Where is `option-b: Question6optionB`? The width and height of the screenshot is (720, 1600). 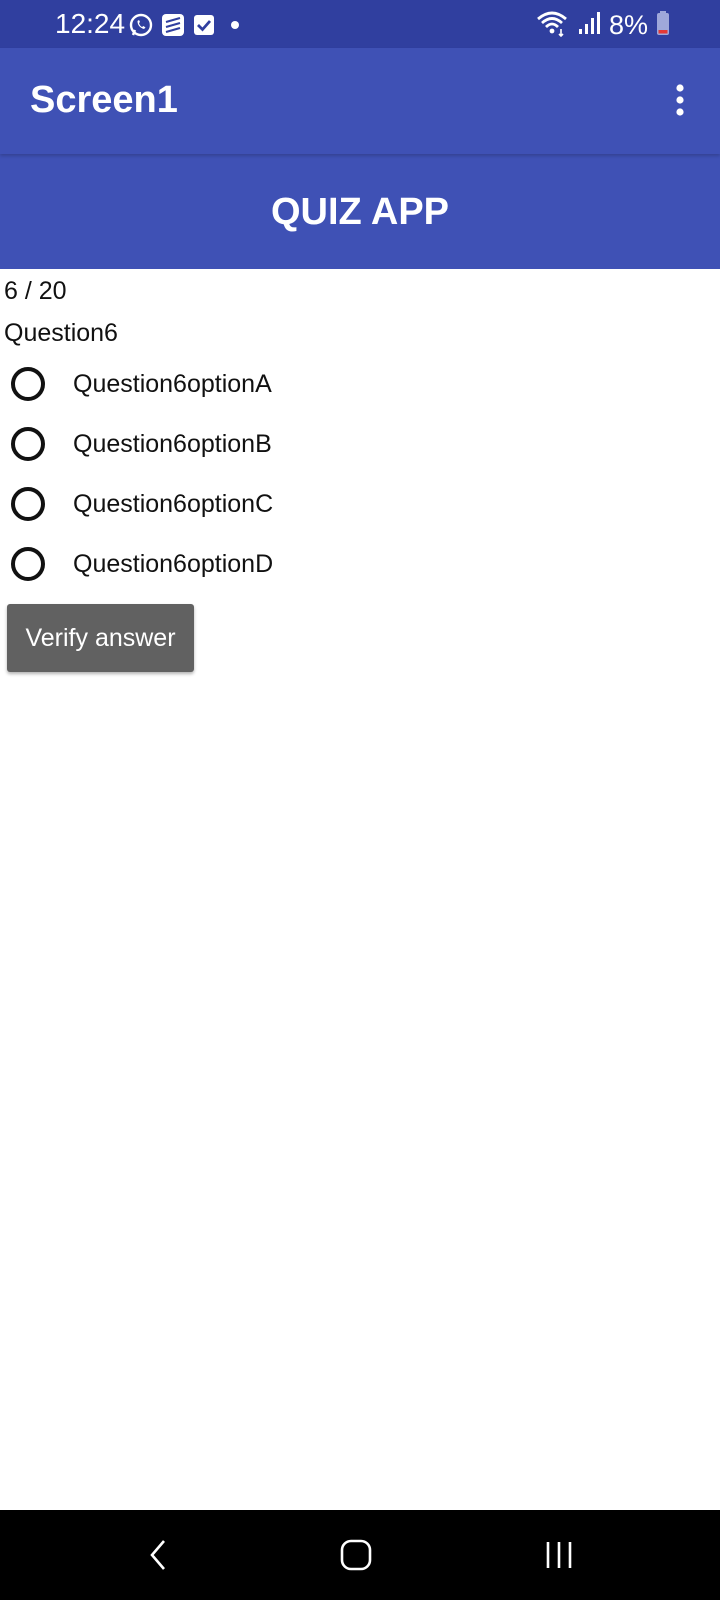 option-b: Question6optionB is located at coordinates (358, 444).